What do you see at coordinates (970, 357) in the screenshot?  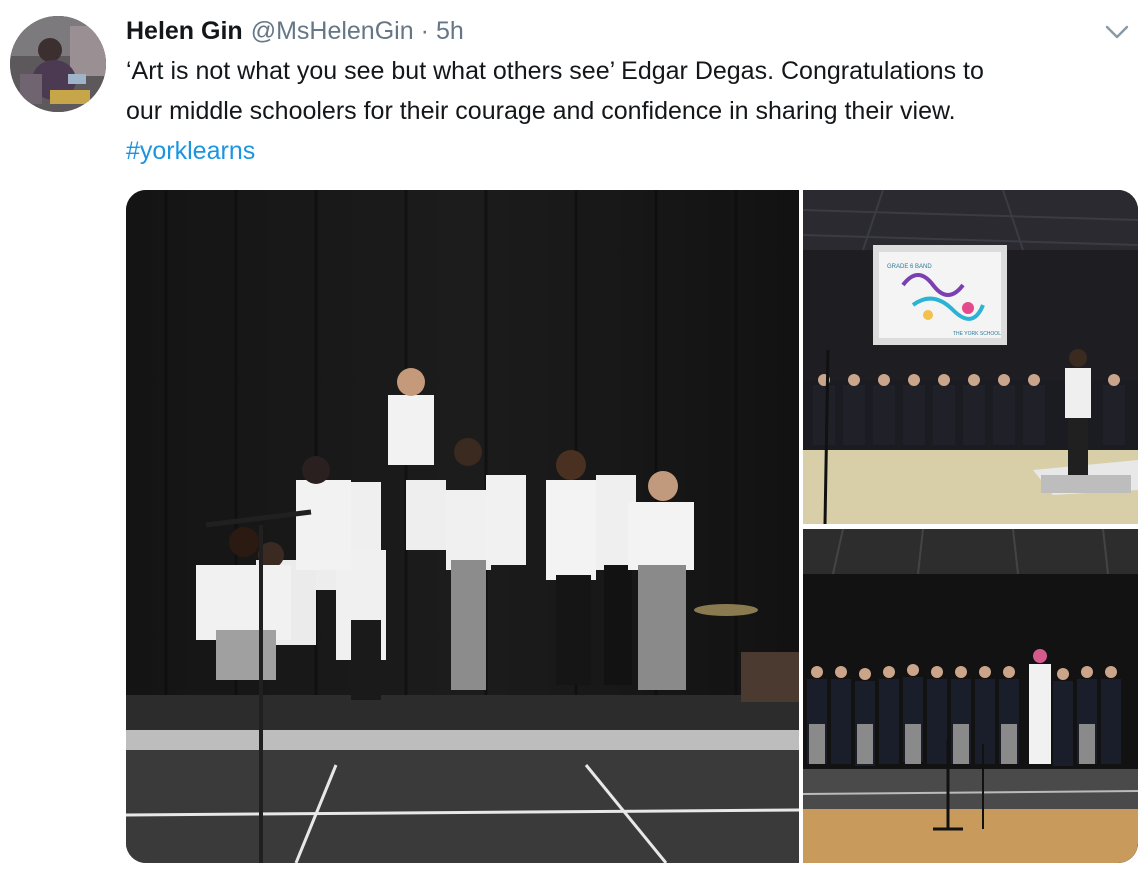 I see `photo-band-performance: GRADE 6 BAND THE YORK SCHOOL` at bounding box center [970, 357].